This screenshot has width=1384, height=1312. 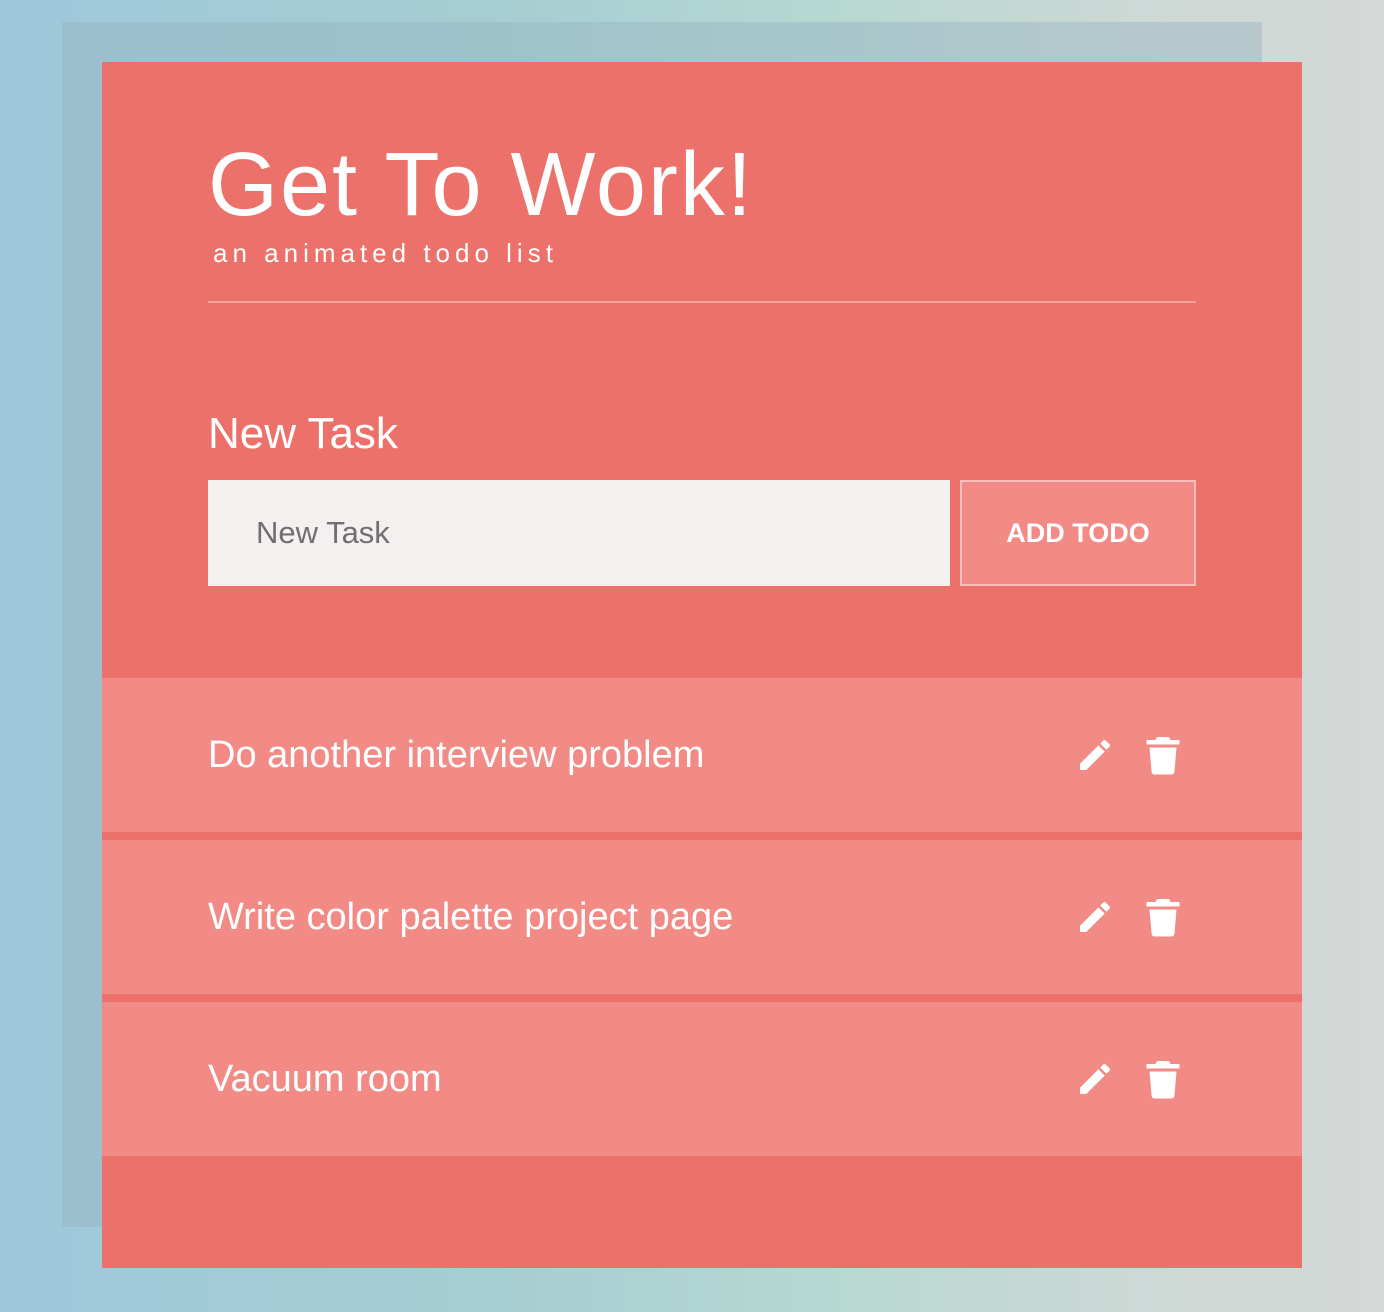 I want to click on new-task-input, so click(x=579, y=533).